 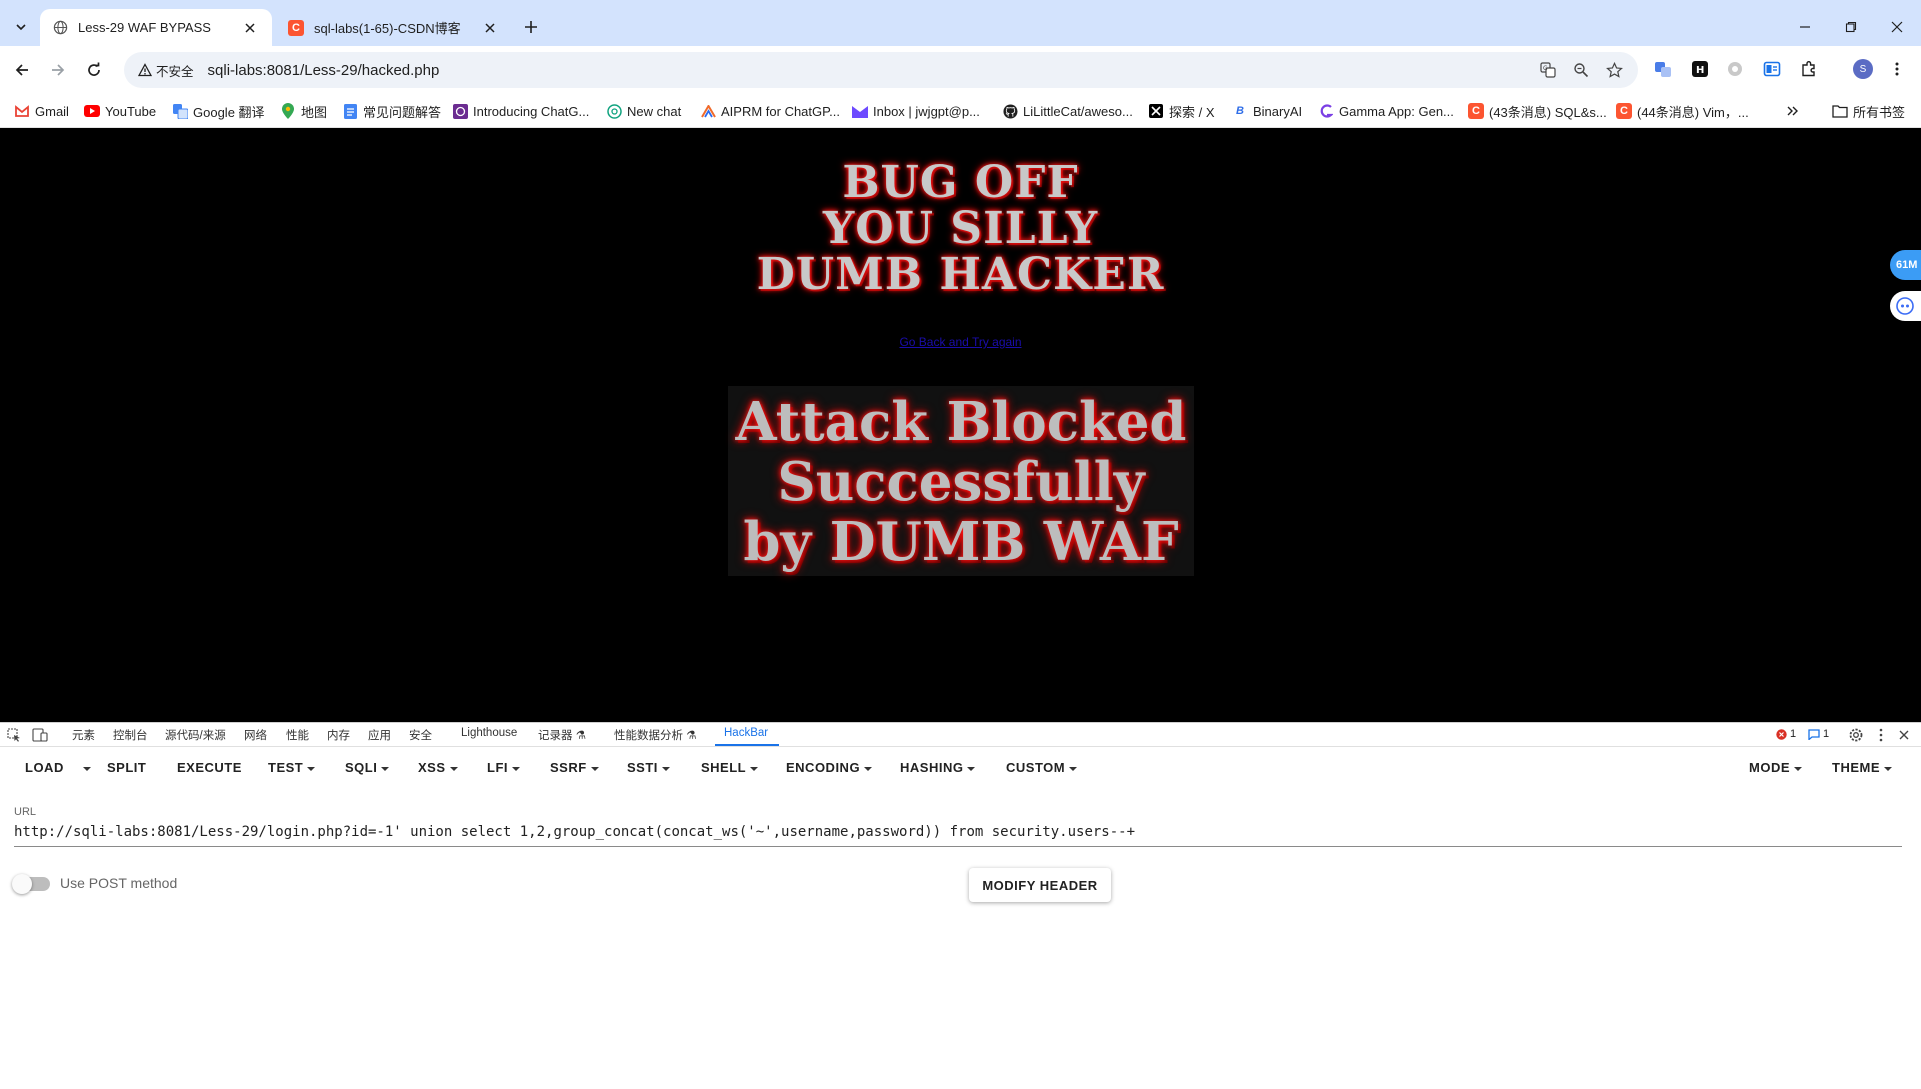 What do you see at coordinates (130, 735) in the screenshot?
I see `devtools-tab-console: 控制台` at bounding box center [130, 735].